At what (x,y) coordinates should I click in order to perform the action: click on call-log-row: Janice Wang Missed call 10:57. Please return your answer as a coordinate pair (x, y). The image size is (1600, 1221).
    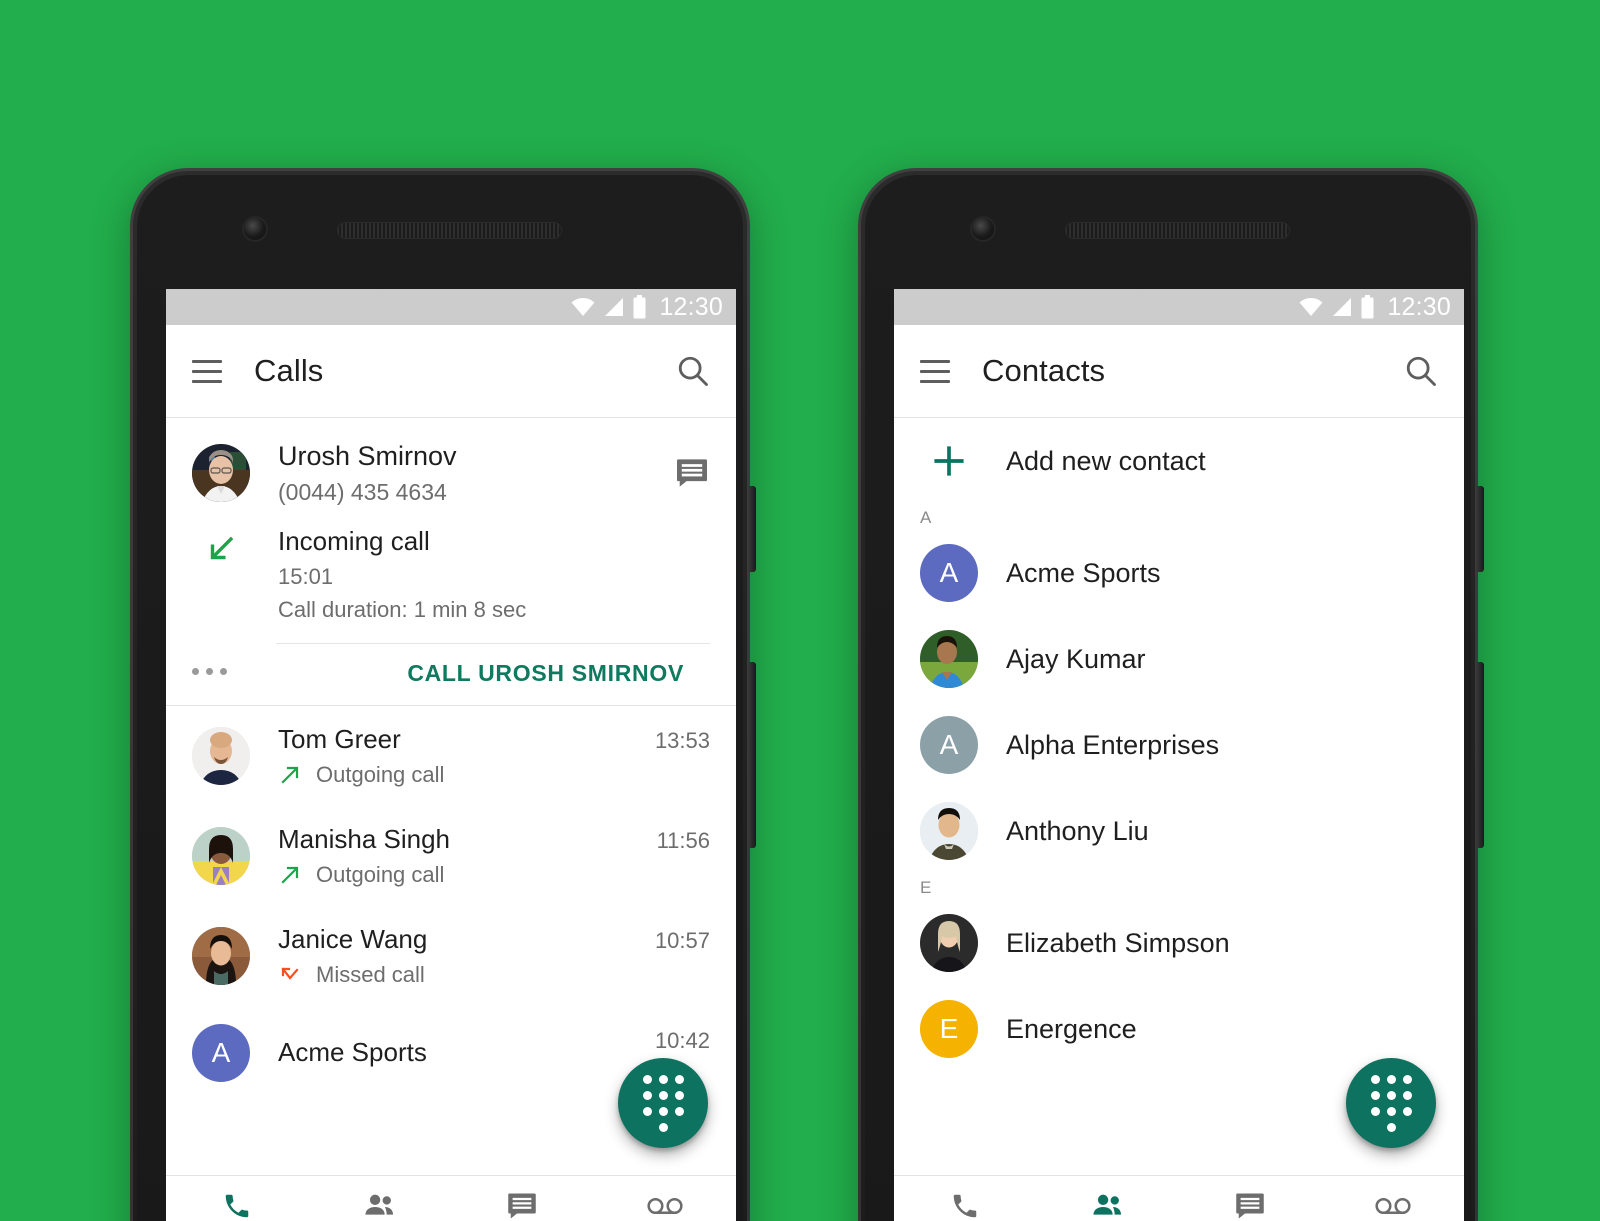
    Looking at the image, I should click on (451, 956).